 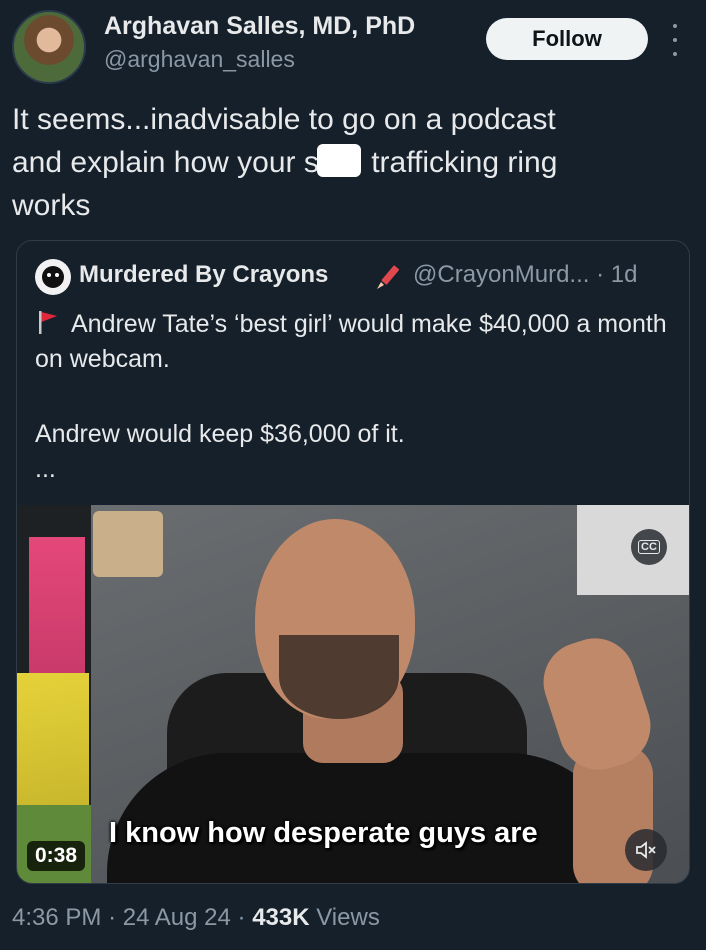 What do you see at coordinates (338, 160) in the screenshot?
I see `redaction-box` at bounding box center [338, 160].